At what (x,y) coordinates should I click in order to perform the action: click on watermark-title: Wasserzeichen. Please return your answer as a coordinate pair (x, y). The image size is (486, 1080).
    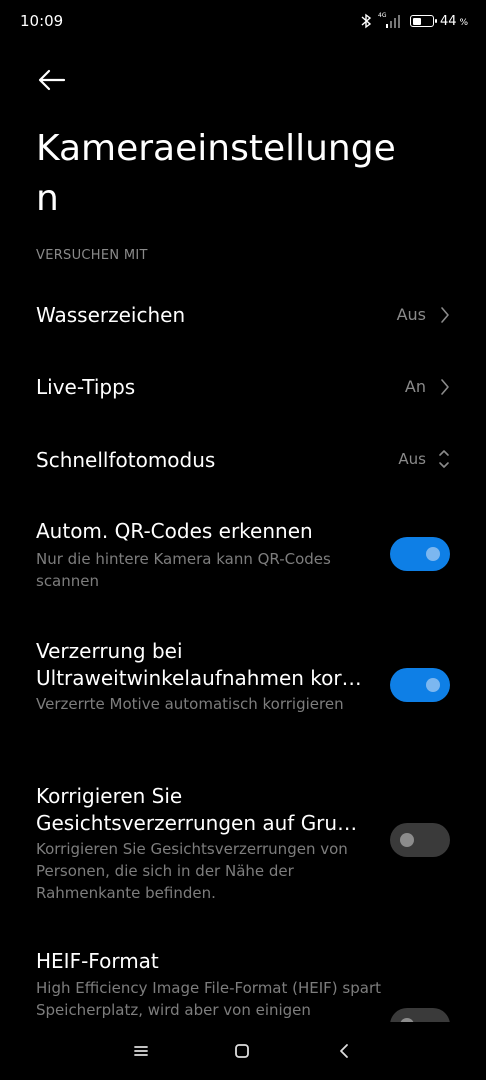
    Looking at the image, I should click on (111, 315).